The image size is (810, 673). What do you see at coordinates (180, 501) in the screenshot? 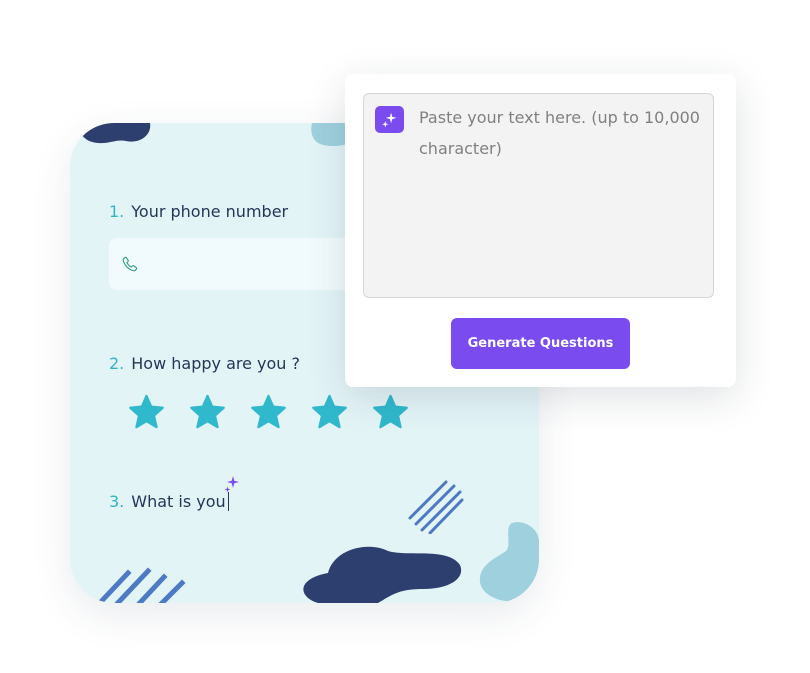
I see `question-label-typing: What is you` at bounding box center [180, 501].